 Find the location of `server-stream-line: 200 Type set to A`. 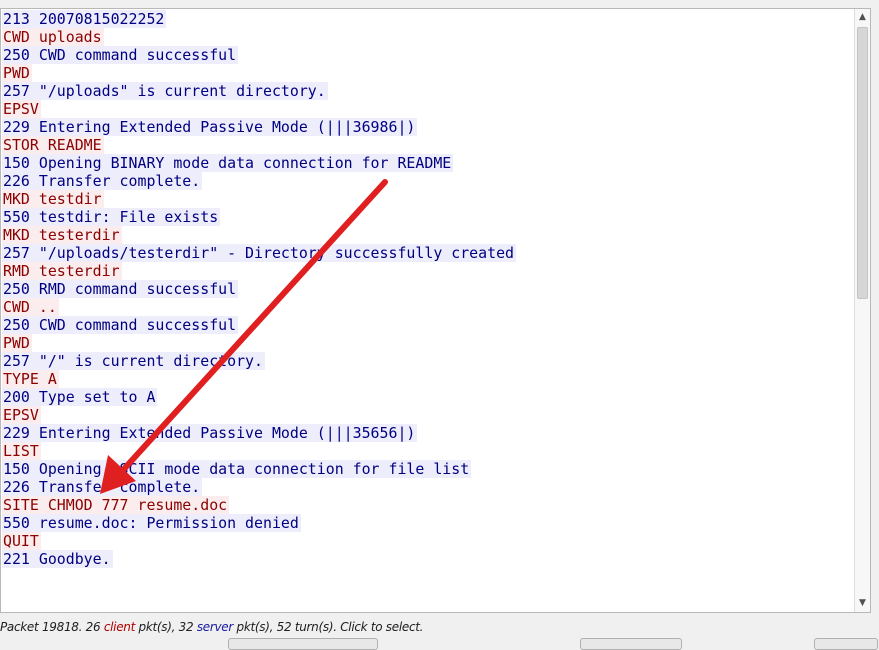

server-stream-line: 200 Type set to A is located at coordinates (259, 397).